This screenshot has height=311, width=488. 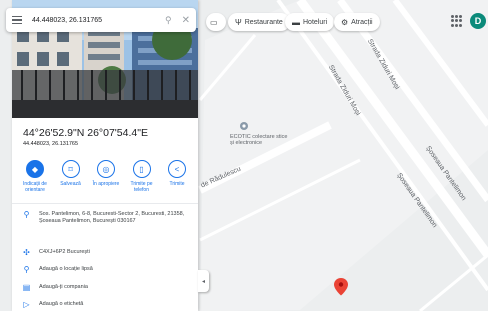 What do you see at coordinates (50, 144) in the screenshot?
I see `place-subtitle: 44.448023, 26.131765` at bounding box center [50, 144].